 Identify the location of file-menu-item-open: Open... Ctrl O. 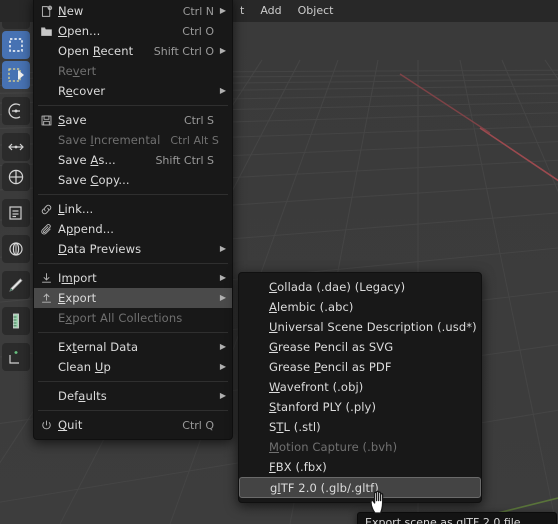
(133, 31).